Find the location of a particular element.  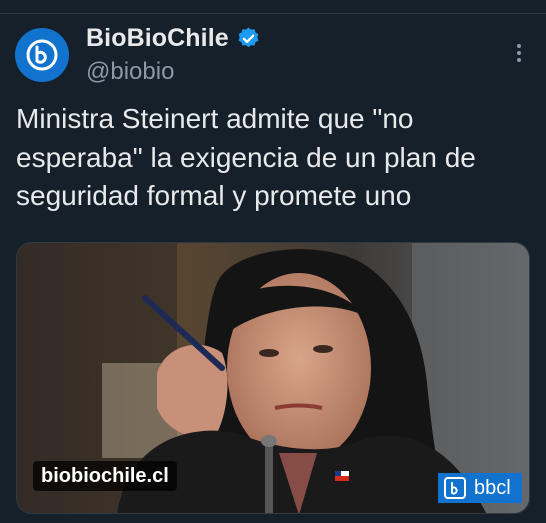

author-handle: @biobio is located at coordinates (130, 72).